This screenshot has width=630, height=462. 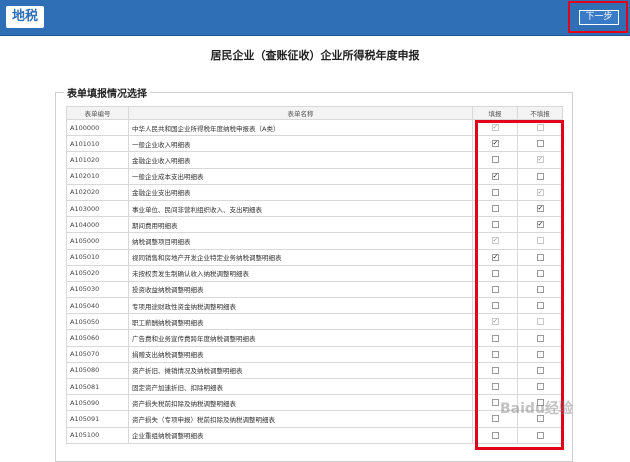 I want to click on form-code: A105100, so click(x=97, y=435).